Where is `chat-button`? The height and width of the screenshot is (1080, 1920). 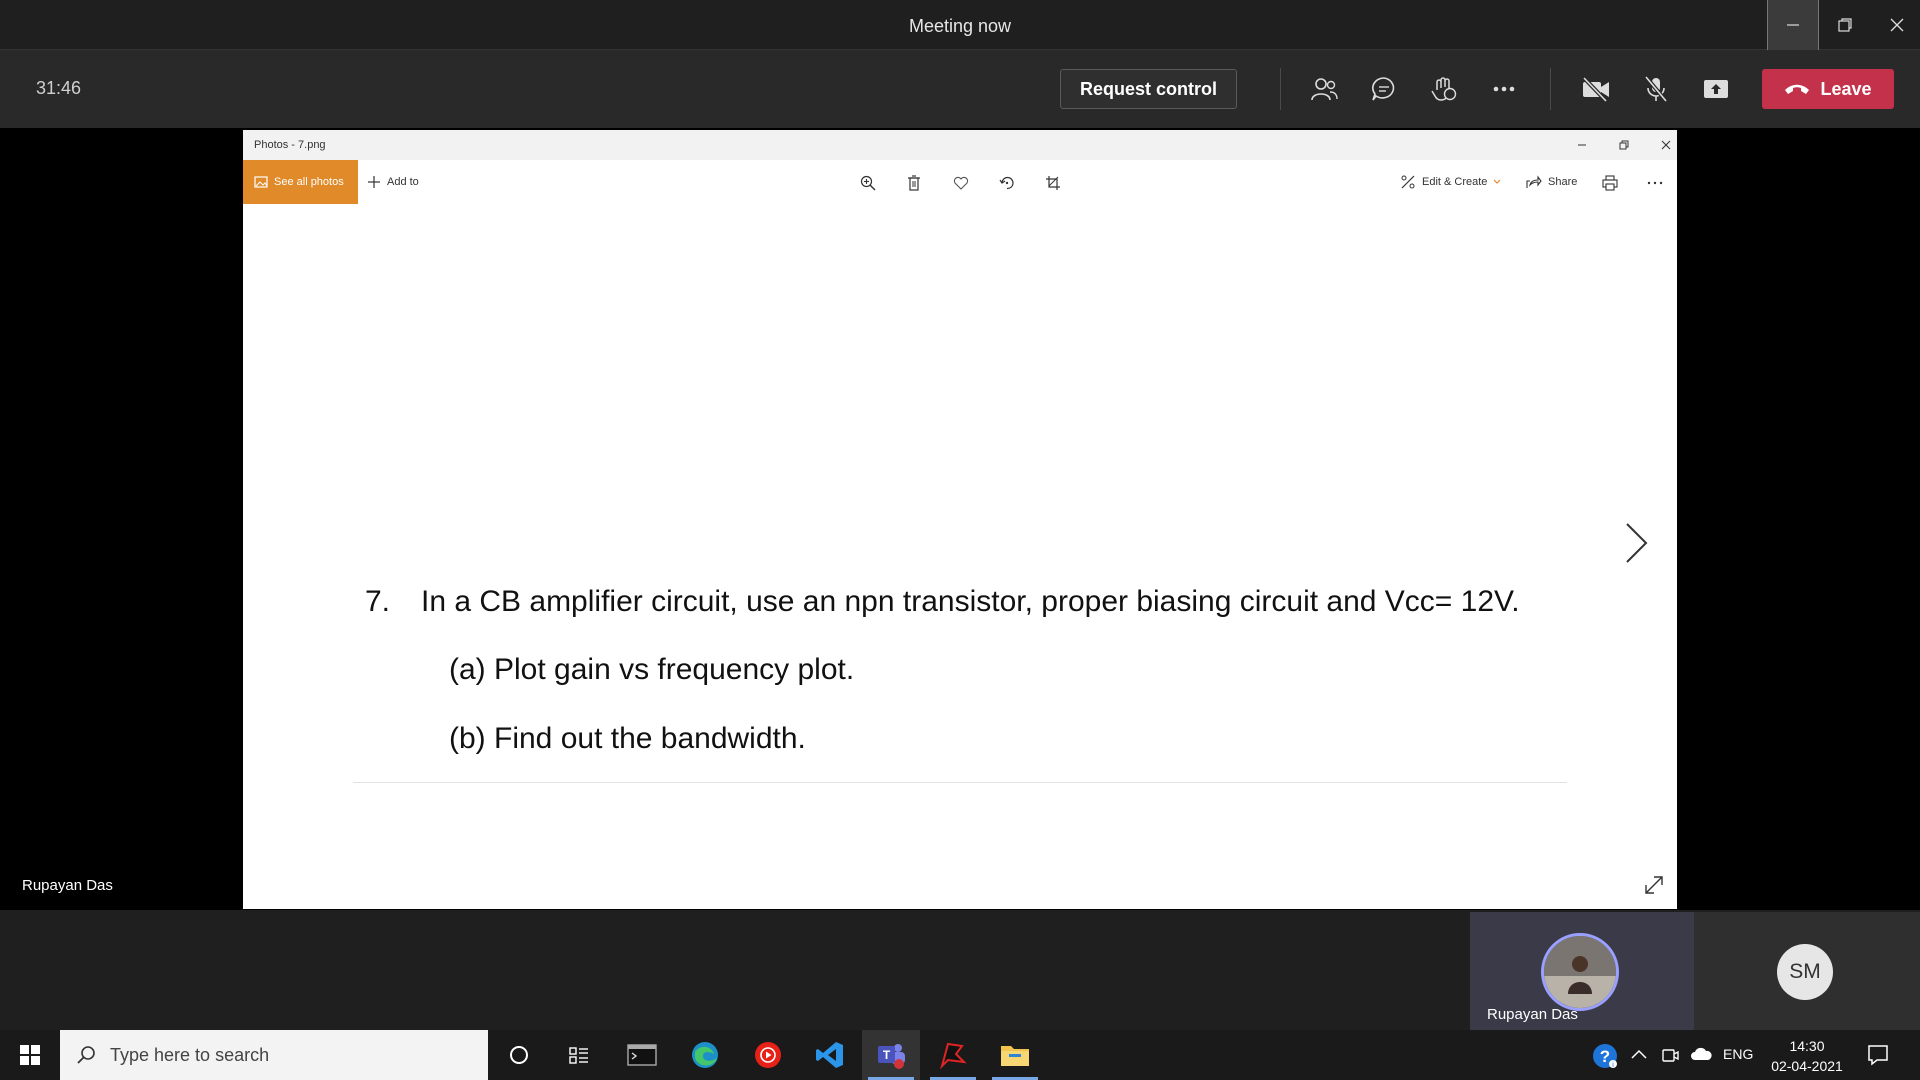 chat-button is located at coordinates (1384, 89).